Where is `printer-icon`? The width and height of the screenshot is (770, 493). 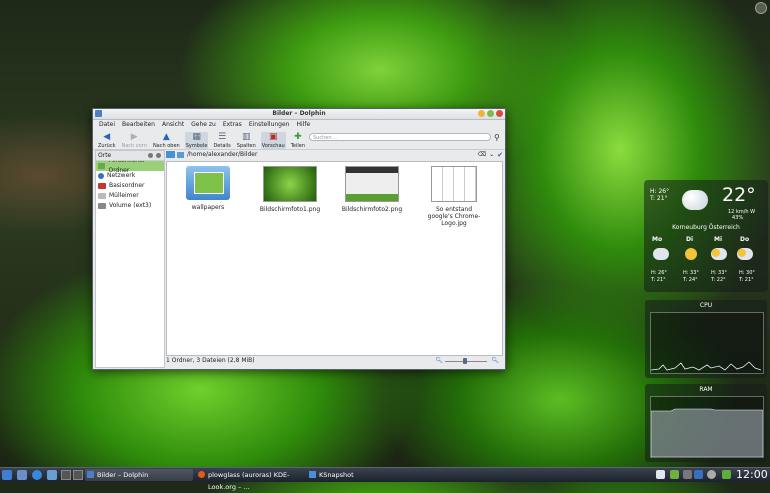 printer-icon is located at coordinates (698, 474).